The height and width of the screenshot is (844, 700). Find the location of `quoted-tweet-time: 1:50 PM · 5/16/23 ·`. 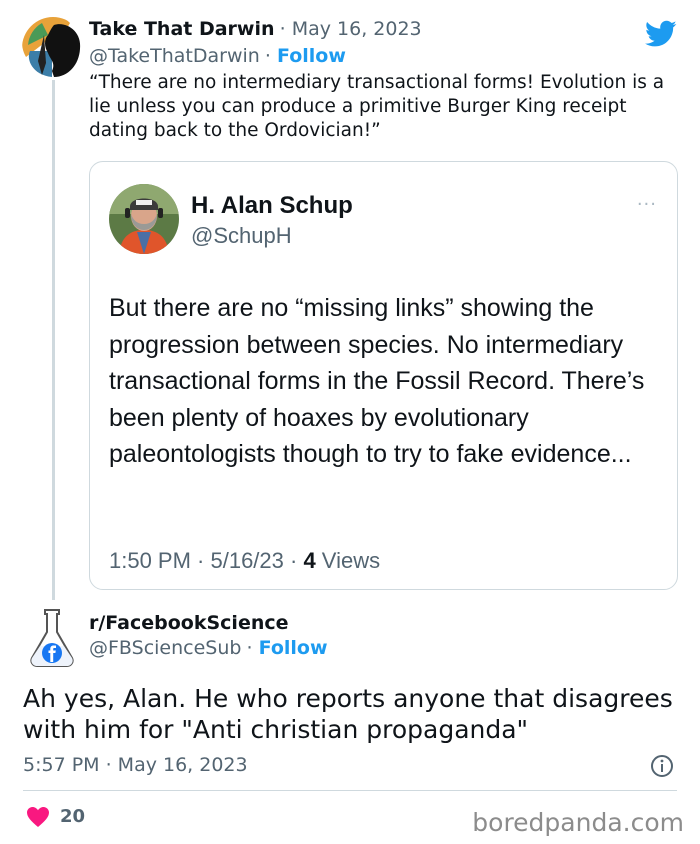

quoted-tweet-time: 1:50 PM · 5/16/23 · is located at coordinates (206, 560).